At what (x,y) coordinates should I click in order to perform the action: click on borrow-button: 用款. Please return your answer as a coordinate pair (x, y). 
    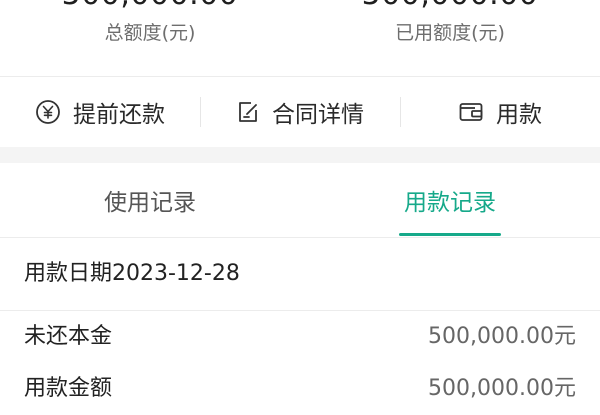
    Looking at the image, I should click on (500, 112).